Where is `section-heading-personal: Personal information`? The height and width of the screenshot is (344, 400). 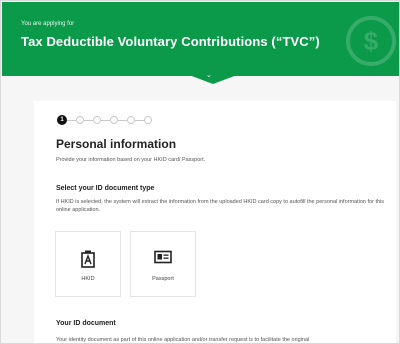 section-heading-personal: Personal information is located at coordinates (116, 144).